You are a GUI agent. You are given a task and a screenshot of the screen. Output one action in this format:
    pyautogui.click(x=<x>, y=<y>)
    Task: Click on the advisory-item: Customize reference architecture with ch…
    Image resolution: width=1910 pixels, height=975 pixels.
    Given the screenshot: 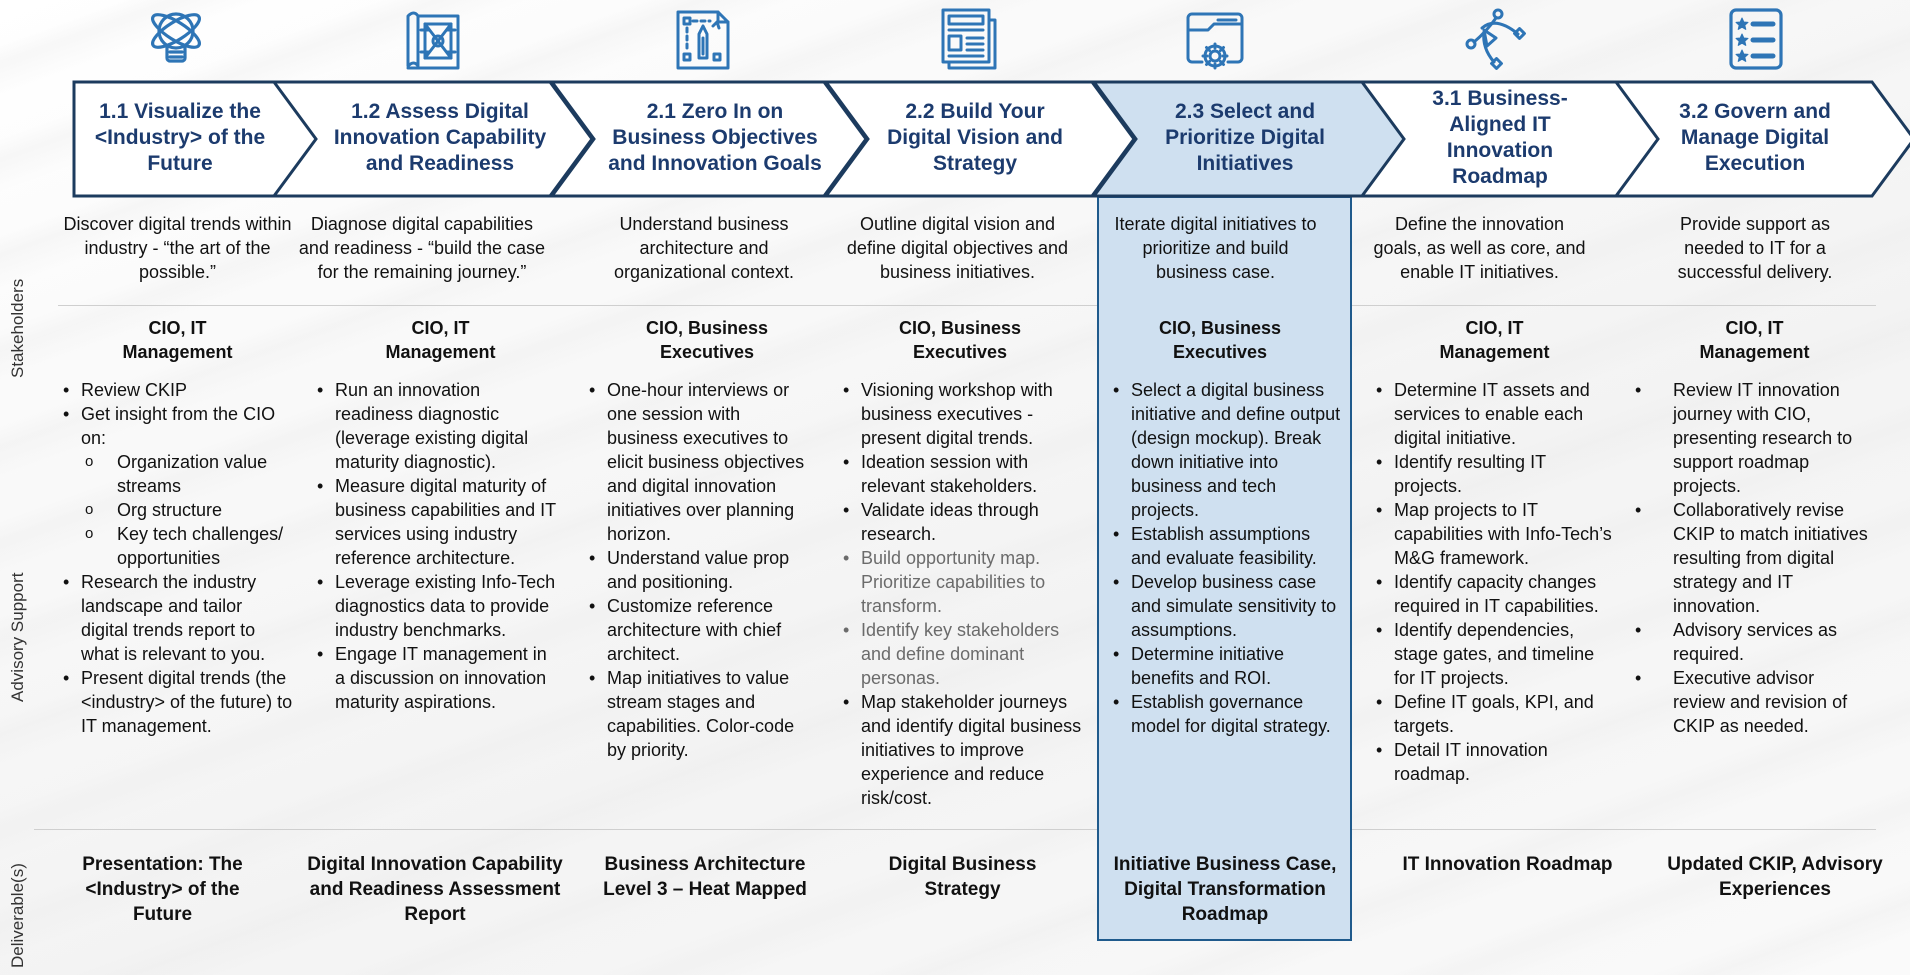 What is the action you would take?
    pyautogui.click(x=701, y=630)
    